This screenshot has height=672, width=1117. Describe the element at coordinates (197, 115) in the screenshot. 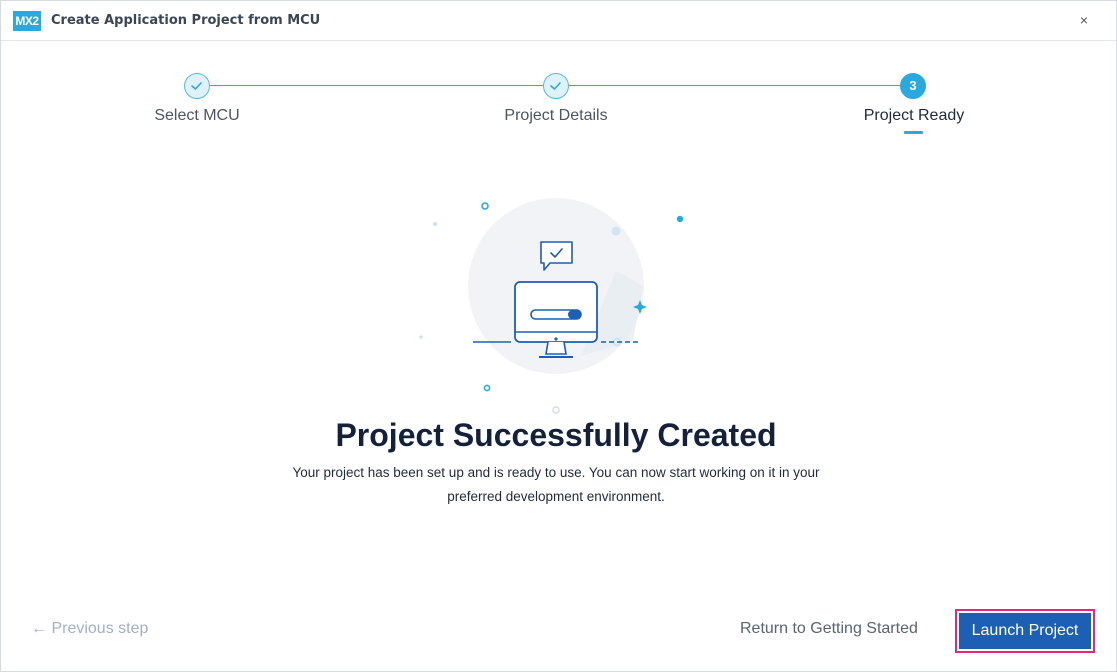

I see `step-1-label: Select MCU` at that location.